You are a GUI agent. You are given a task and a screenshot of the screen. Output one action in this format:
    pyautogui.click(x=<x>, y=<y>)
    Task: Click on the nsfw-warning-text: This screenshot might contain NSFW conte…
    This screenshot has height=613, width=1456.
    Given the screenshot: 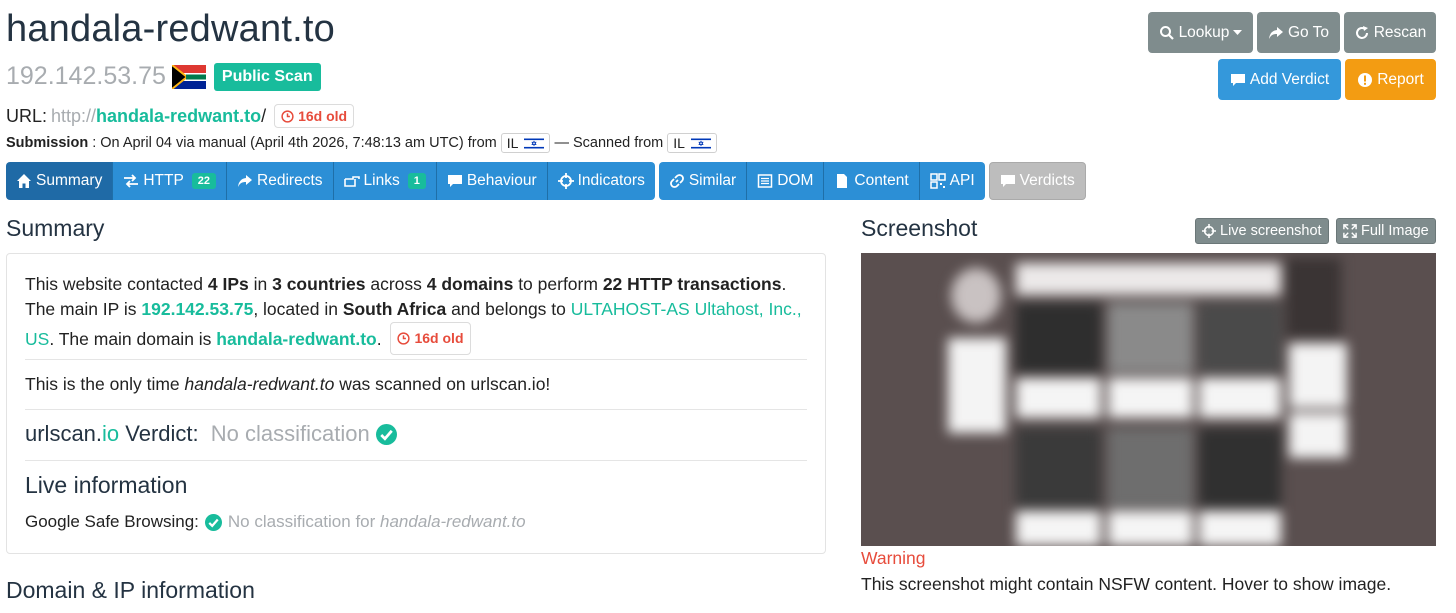 What is the action you would take?
    pyautogui.click(x=1126, y=584)
    